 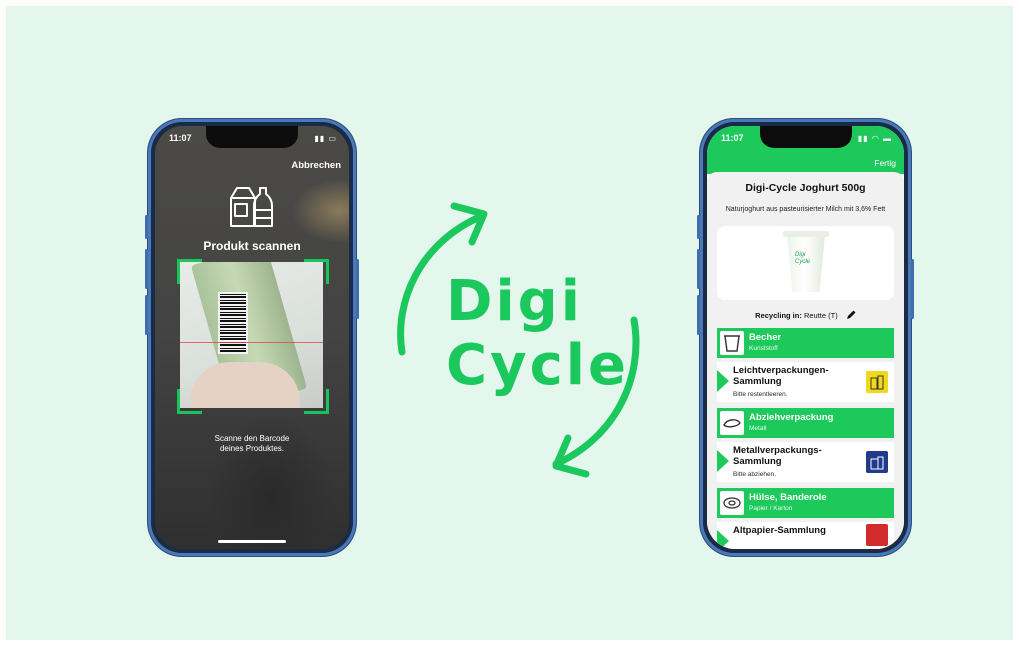 What do you see at coordinates (316, 271) in the screenshot?
I see `viewfinder-corner-top-right` at bounding box center [316, 271].